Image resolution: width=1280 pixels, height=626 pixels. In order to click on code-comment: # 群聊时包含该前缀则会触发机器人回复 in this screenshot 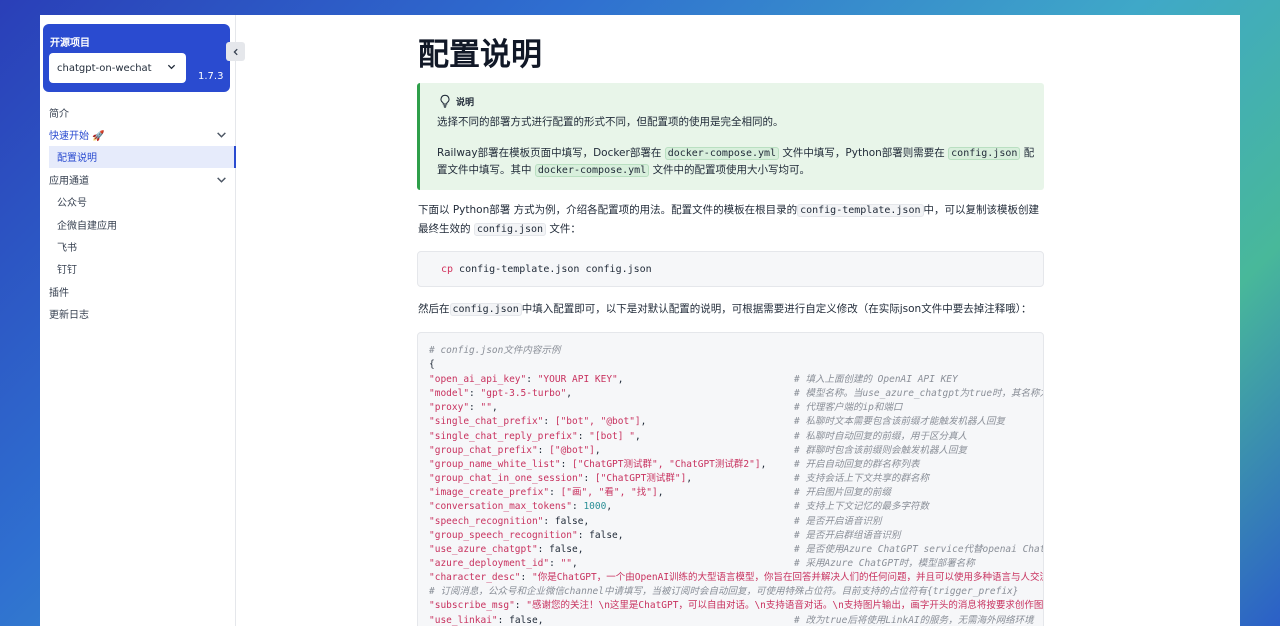, I will do `click(880, 450)`.